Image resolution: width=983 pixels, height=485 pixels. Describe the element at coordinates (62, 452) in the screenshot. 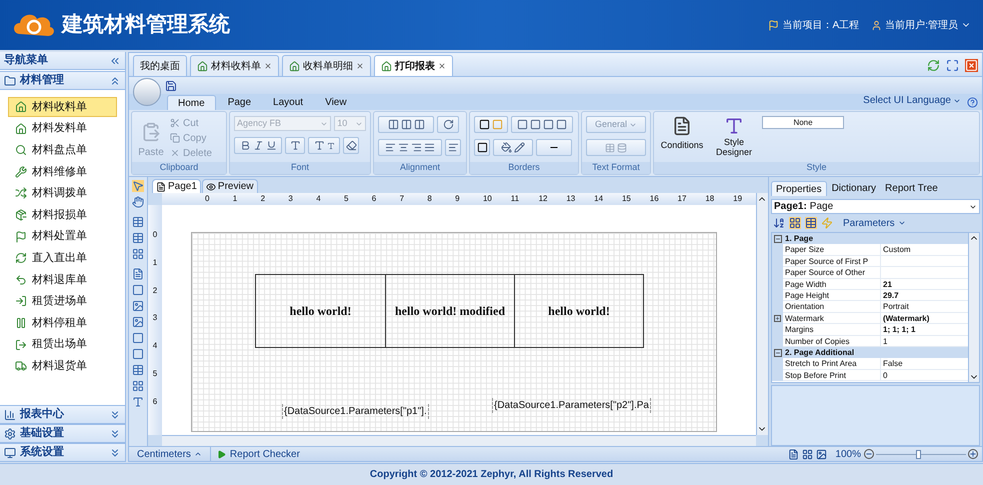

I see `accordion-header: 系统设置` at that location.